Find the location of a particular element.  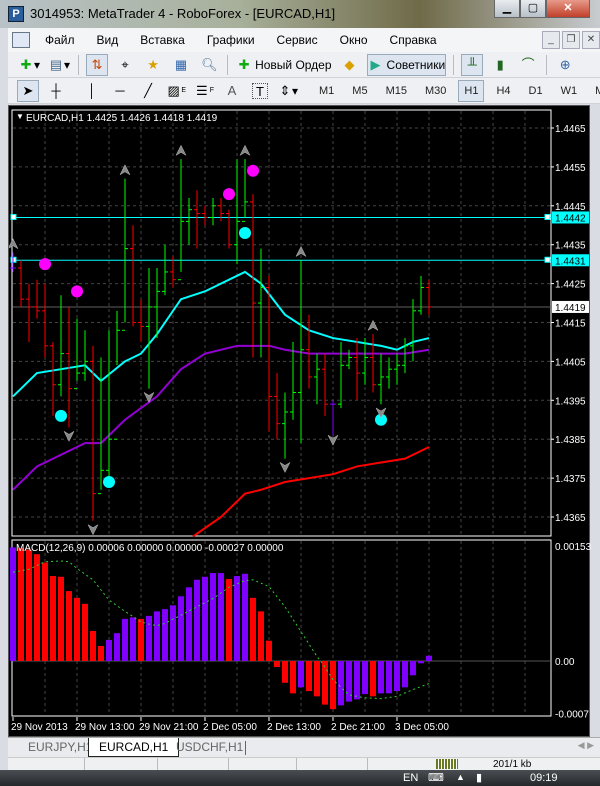

line-chart-button: ⌒ is located at coordinates (528, 65).